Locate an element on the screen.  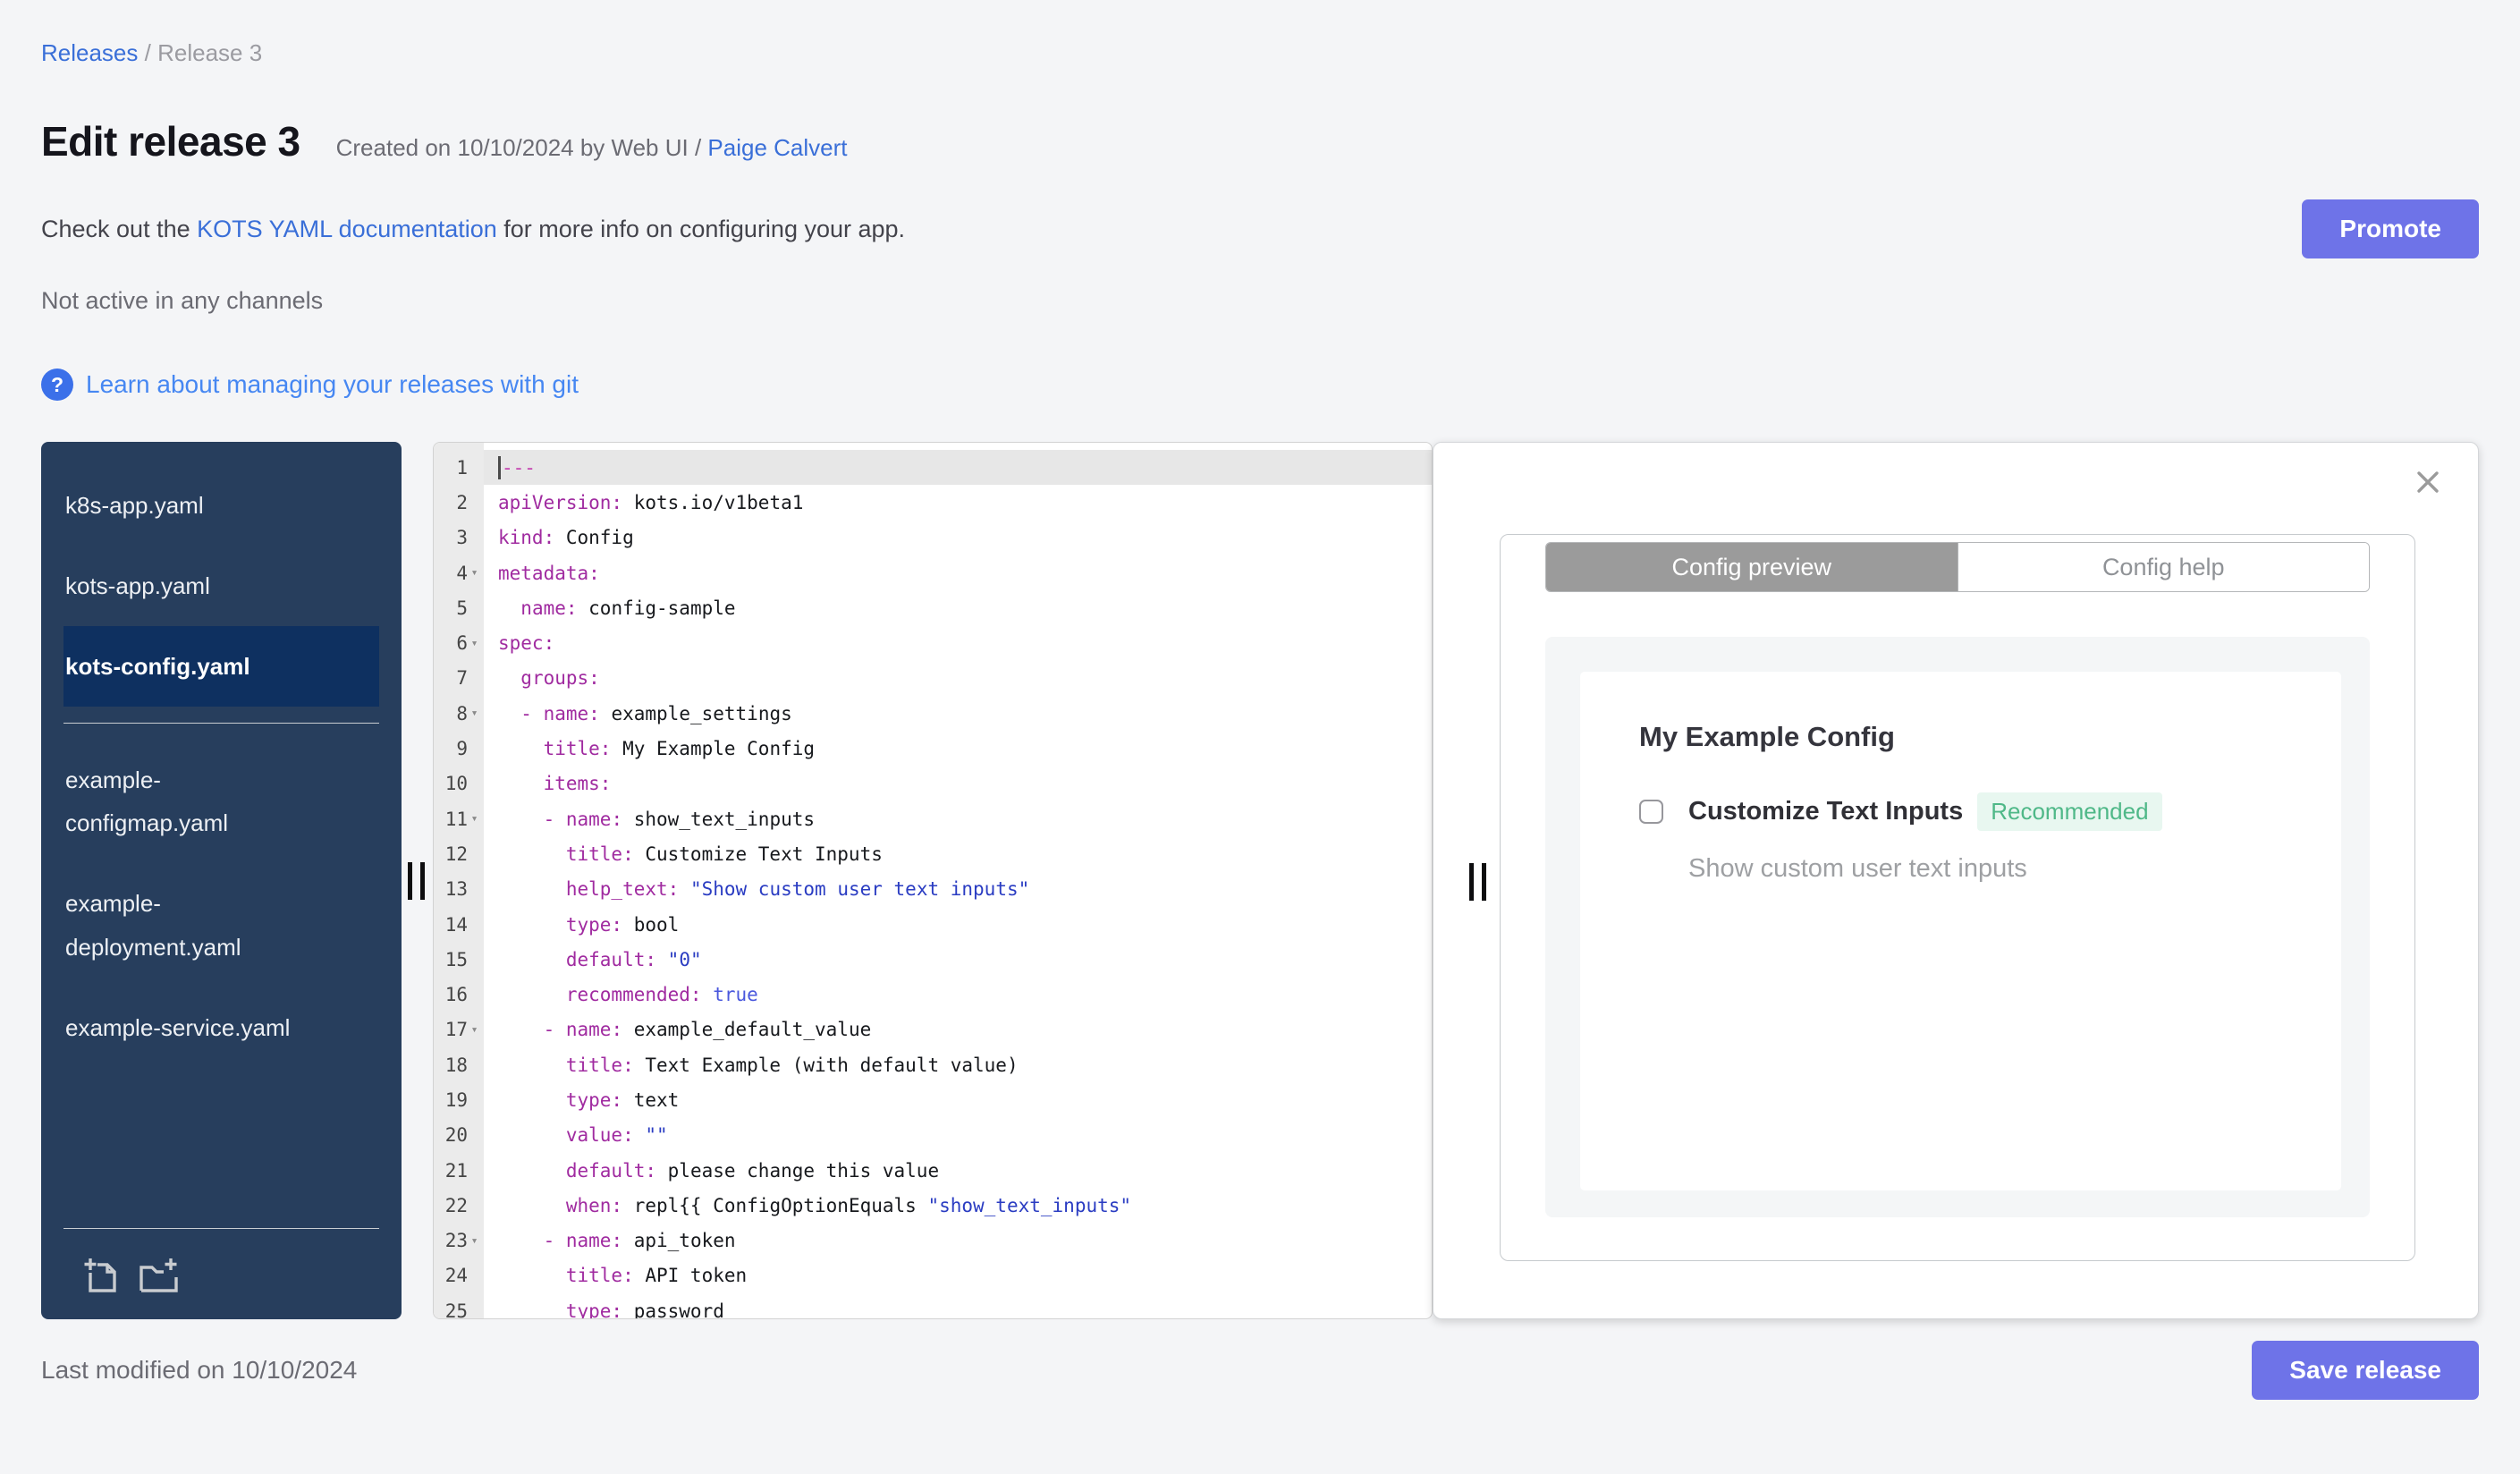
sidebar-file-item: k8s-app.yaml is located at coordinates (197, 506).